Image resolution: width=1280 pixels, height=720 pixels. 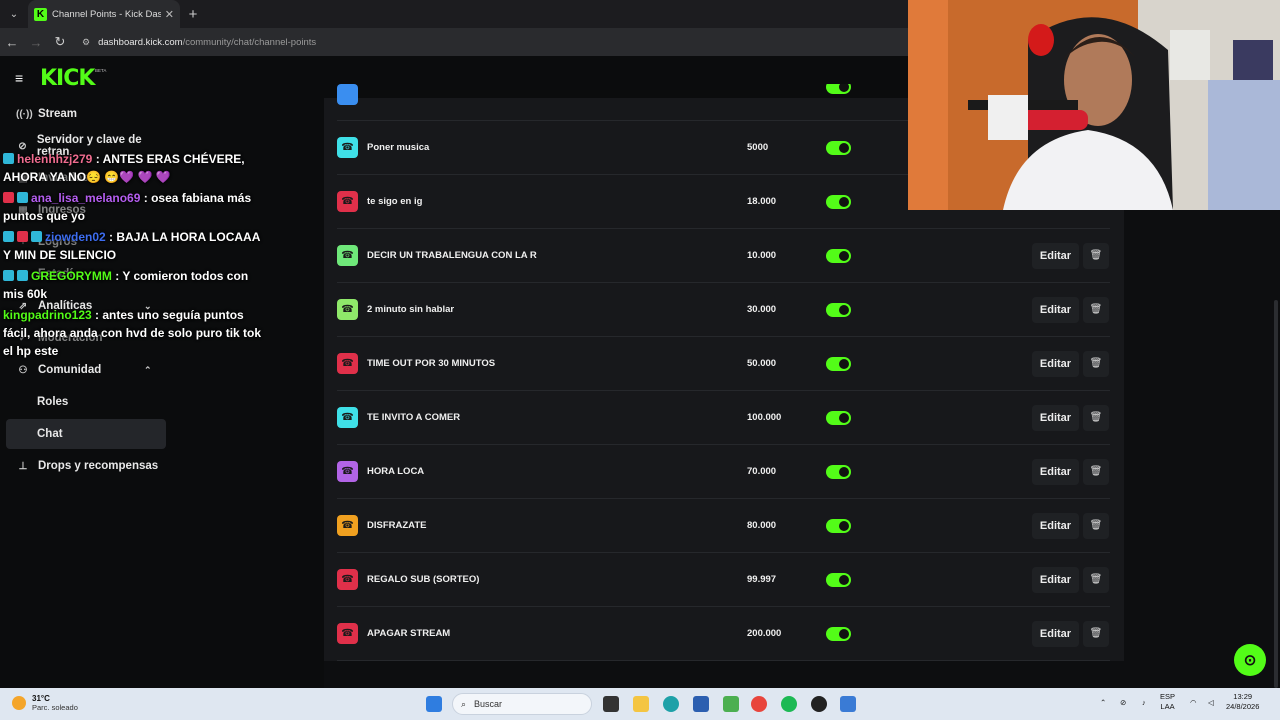 What do you see at coordinates (464, 703) in the screenshot?
I see `search-icon: ⌕` at bounding box center [464, 703].